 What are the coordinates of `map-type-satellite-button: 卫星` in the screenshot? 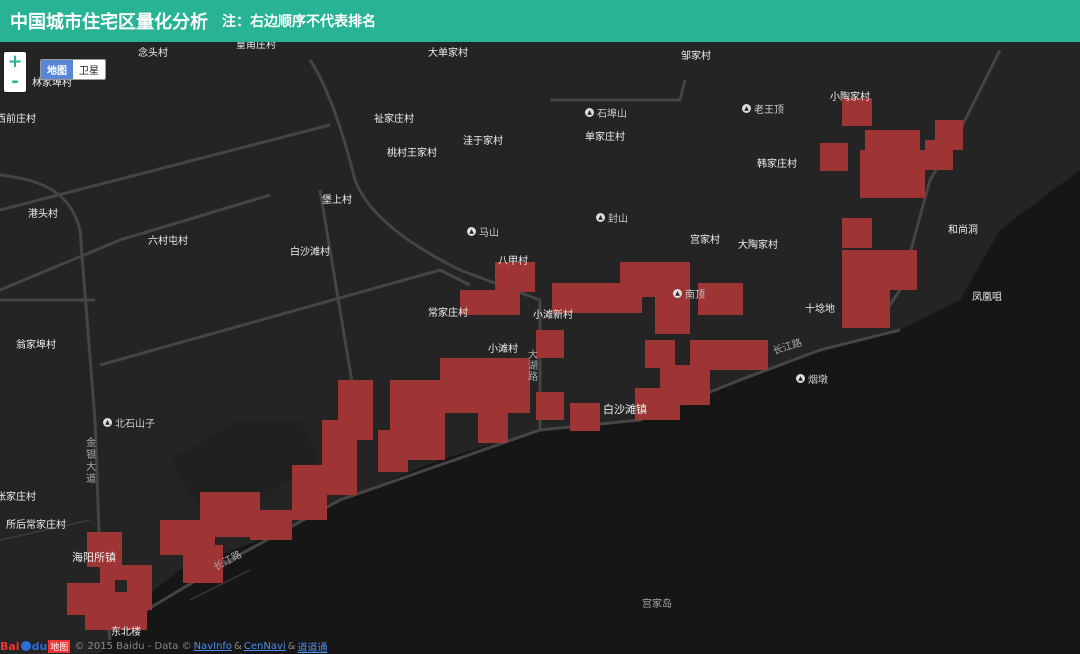 It's located at (89, 69).